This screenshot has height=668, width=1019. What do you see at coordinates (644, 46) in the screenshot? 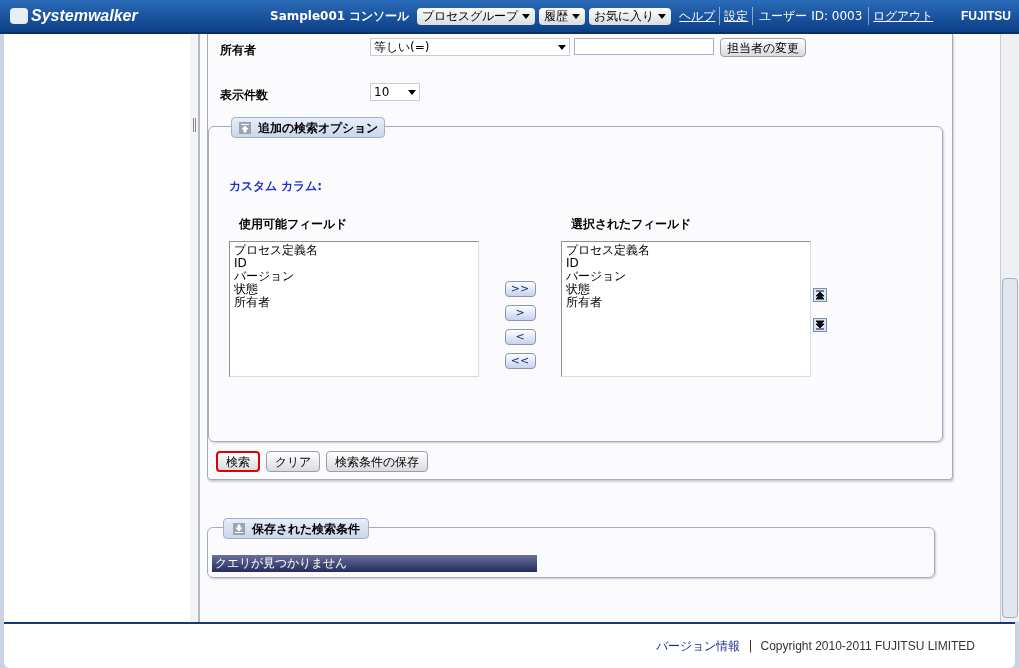
I see `text-input` at bounding box center [644, 46].